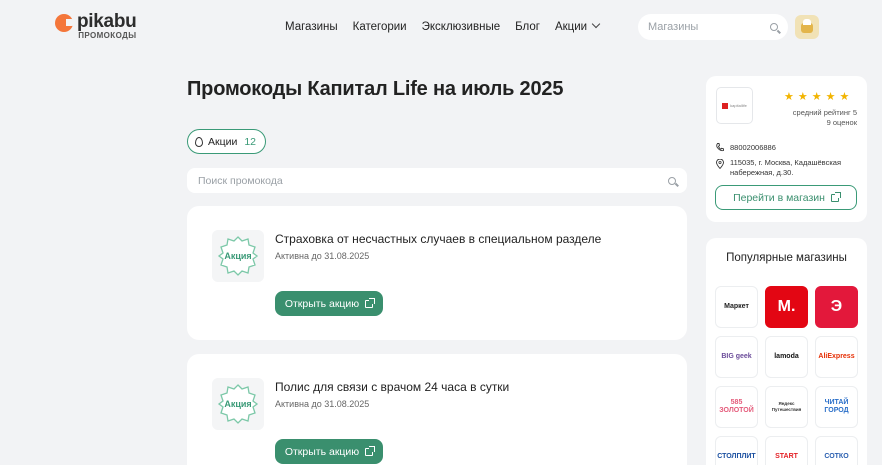  What do you see at coordinates (753, 147) in the screenshot?
I see `store-phone-number: 88002006886` at bounding box center [753, 147].